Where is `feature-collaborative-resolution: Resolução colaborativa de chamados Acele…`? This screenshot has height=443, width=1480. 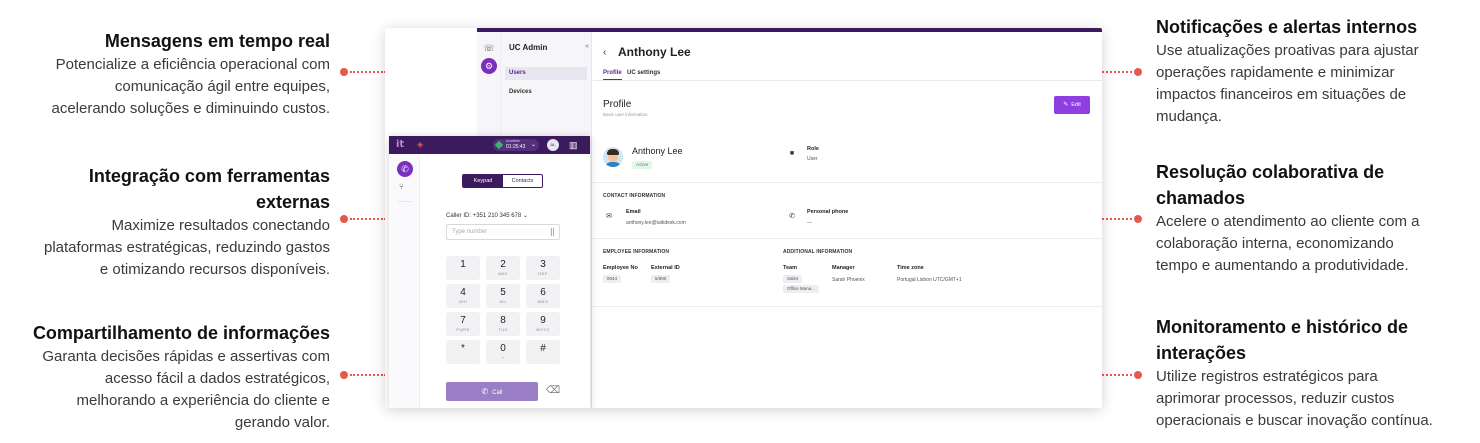 feature-collaborative-resolution: Resolução colaborativa de chamados Acele… is located at coordinates (1288, 218).